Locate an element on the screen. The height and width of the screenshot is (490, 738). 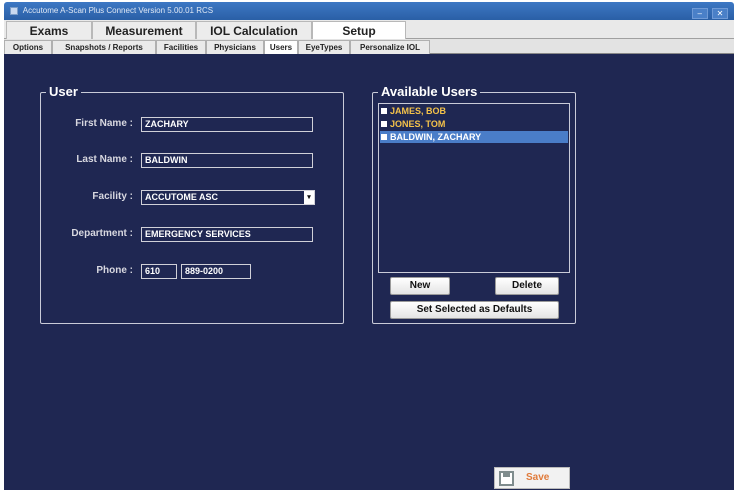
tab-measurement: Measurement is located at coordinates (144, 30).